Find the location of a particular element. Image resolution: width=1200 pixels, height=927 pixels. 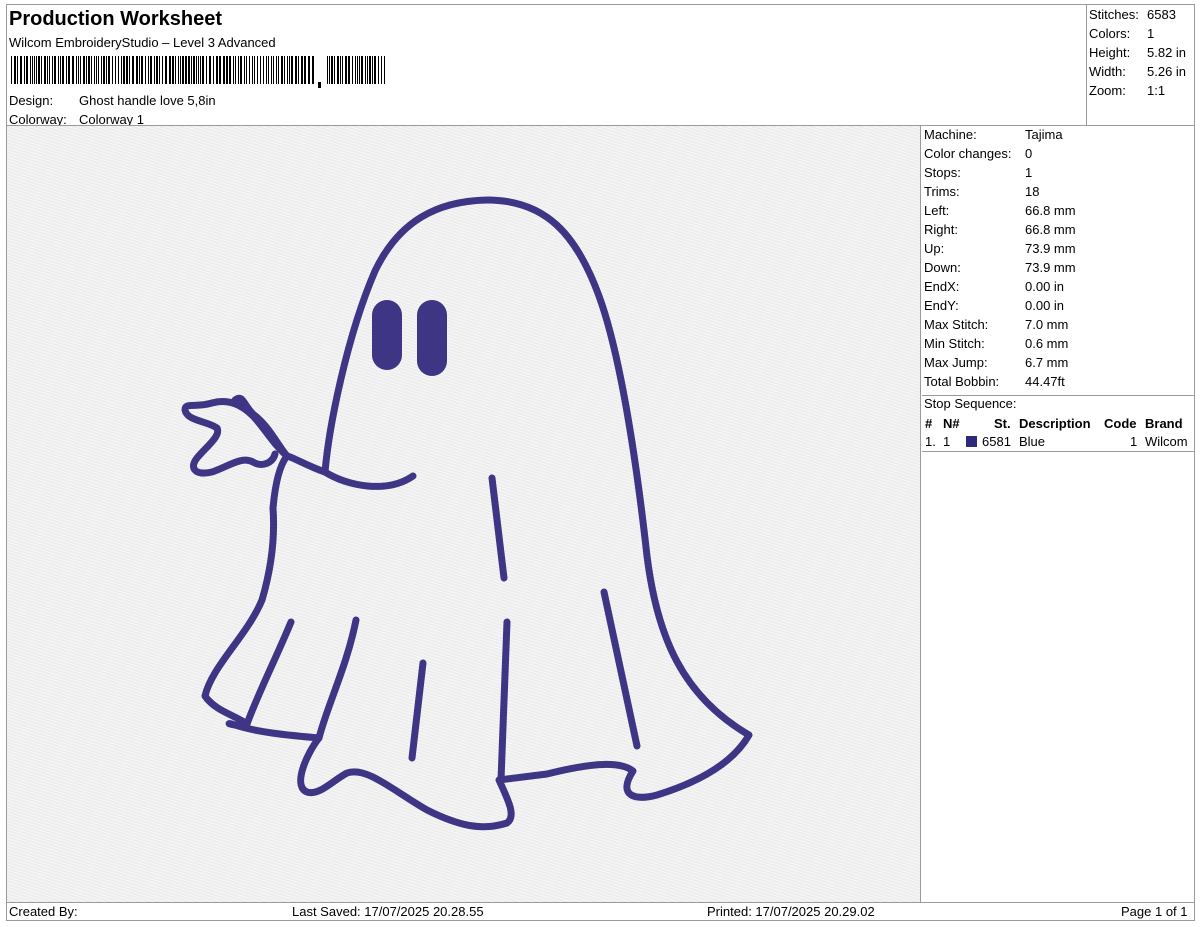

detail-label: Right: is located at coordinates (941, 229).